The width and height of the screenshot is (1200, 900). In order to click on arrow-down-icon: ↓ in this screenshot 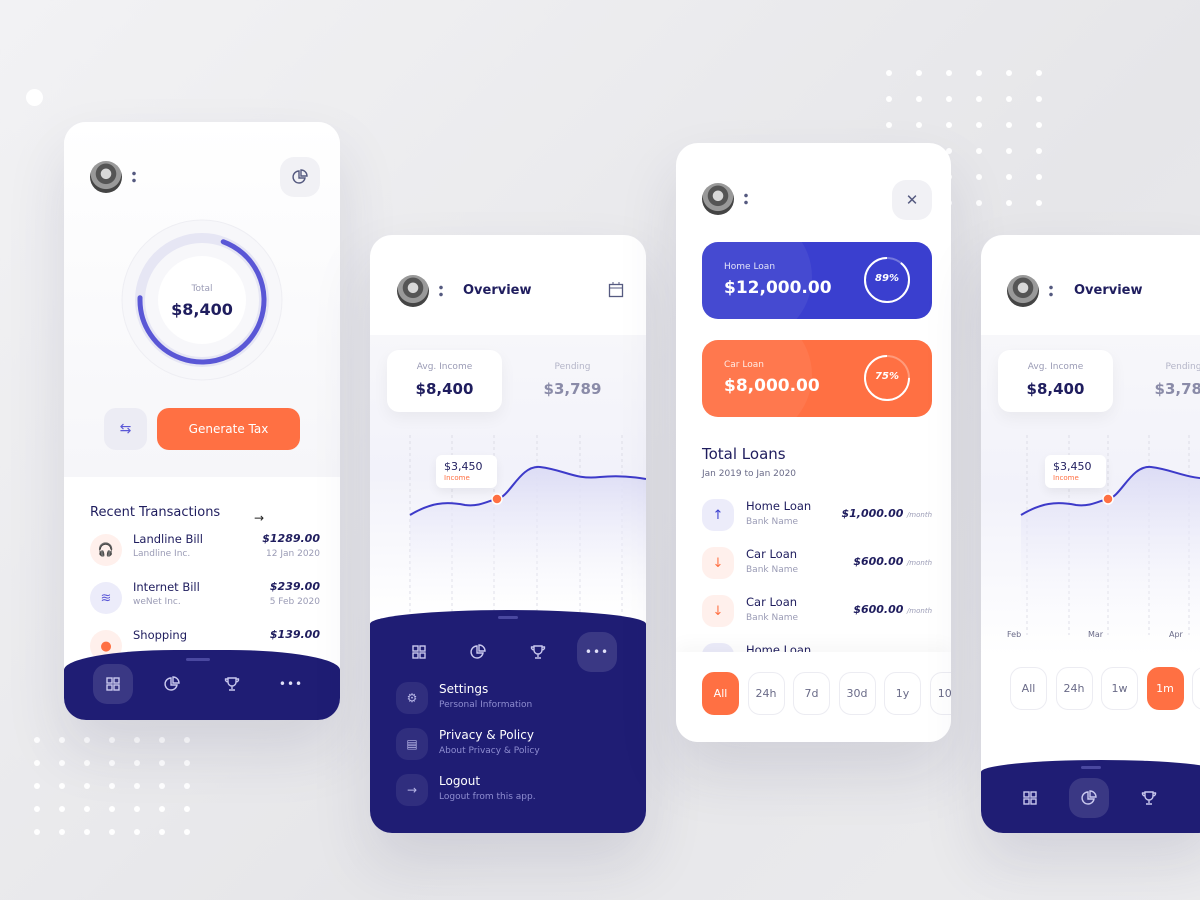, I will do `click(718, 611)`.